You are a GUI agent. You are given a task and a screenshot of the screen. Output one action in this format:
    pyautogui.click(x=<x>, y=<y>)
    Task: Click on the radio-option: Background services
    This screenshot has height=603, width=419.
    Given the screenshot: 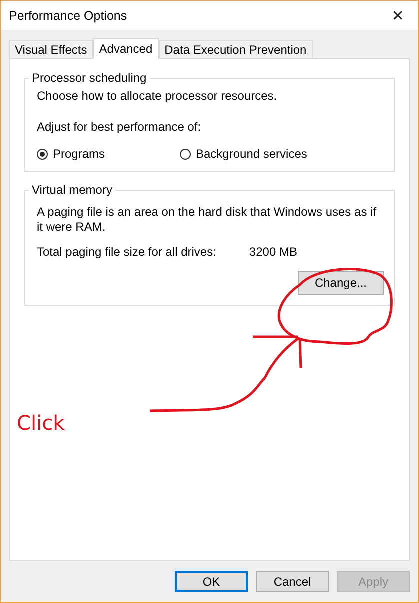 What is the action you would take?
    pyautogui.click(x=251, y=154)
    